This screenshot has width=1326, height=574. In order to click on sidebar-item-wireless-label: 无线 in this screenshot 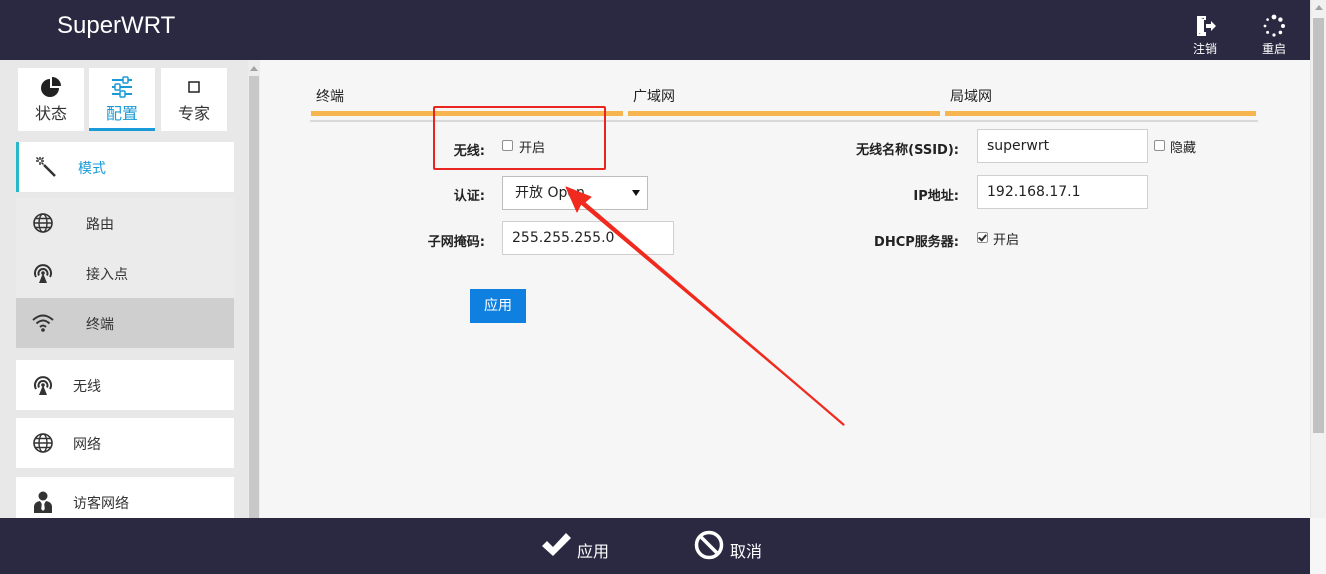, I will do `click(87, 387)`.